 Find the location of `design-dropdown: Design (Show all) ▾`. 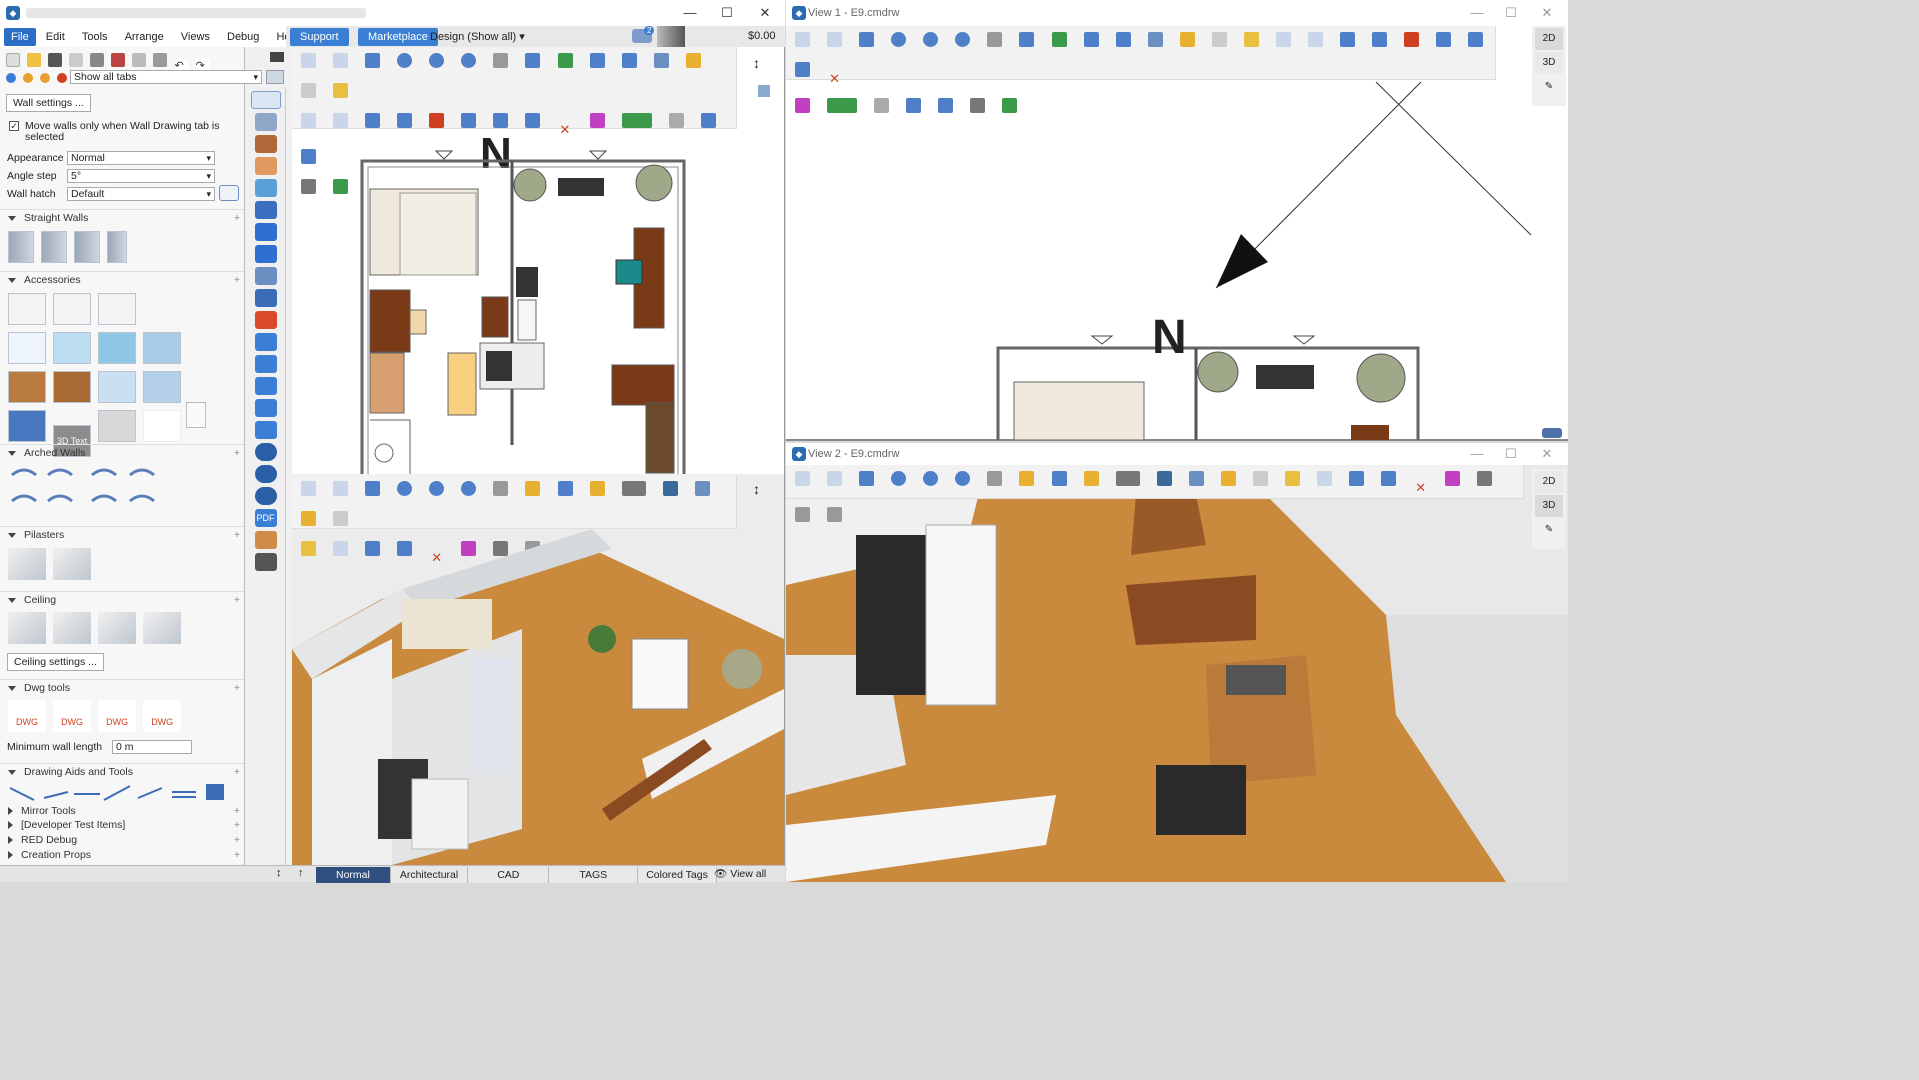

design-dropdown: Design (Show all) ▾ is located at coordinates (477, 36).